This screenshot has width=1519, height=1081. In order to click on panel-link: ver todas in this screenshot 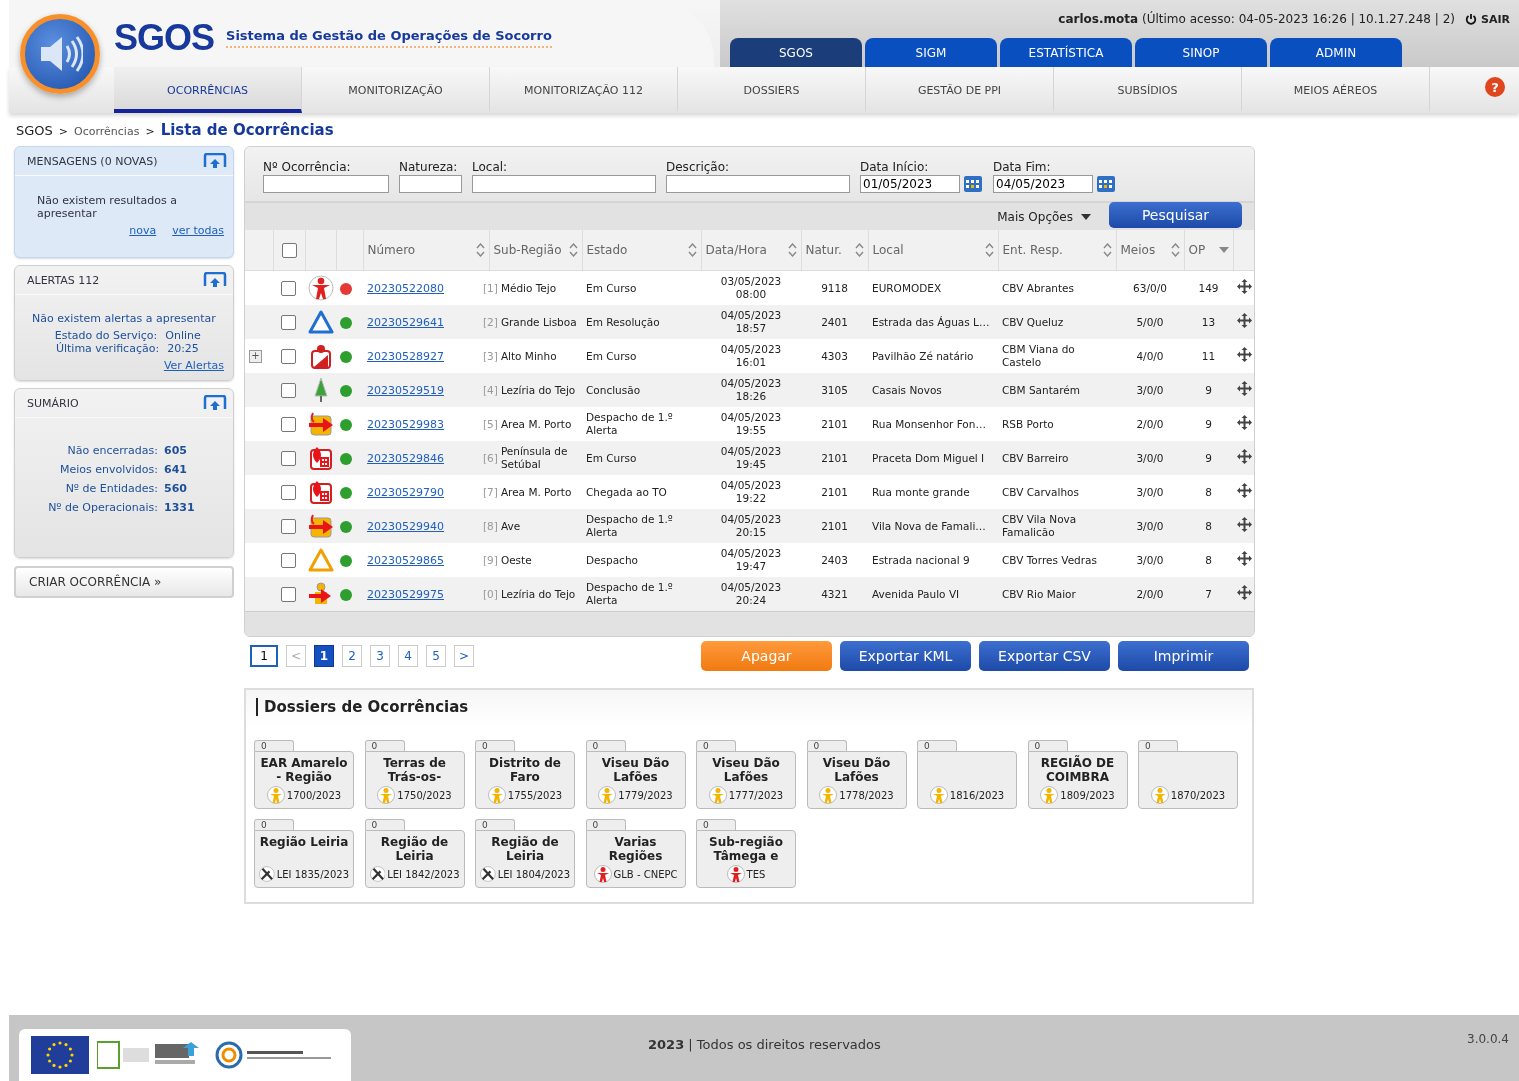, I will do `click(198, 230)`.